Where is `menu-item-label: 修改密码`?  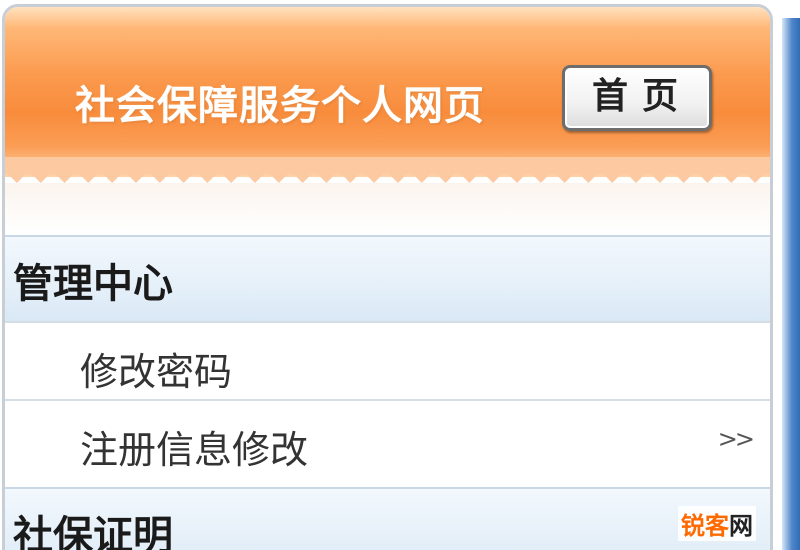 menu-item-label: 修改密码 is located at coordinates (156, 372).